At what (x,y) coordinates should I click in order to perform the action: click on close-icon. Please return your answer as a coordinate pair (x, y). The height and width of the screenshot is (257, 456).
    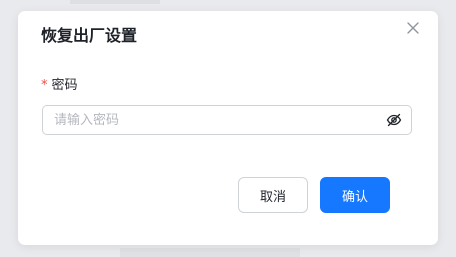
    Looking at the image, I should click on (413, 28).